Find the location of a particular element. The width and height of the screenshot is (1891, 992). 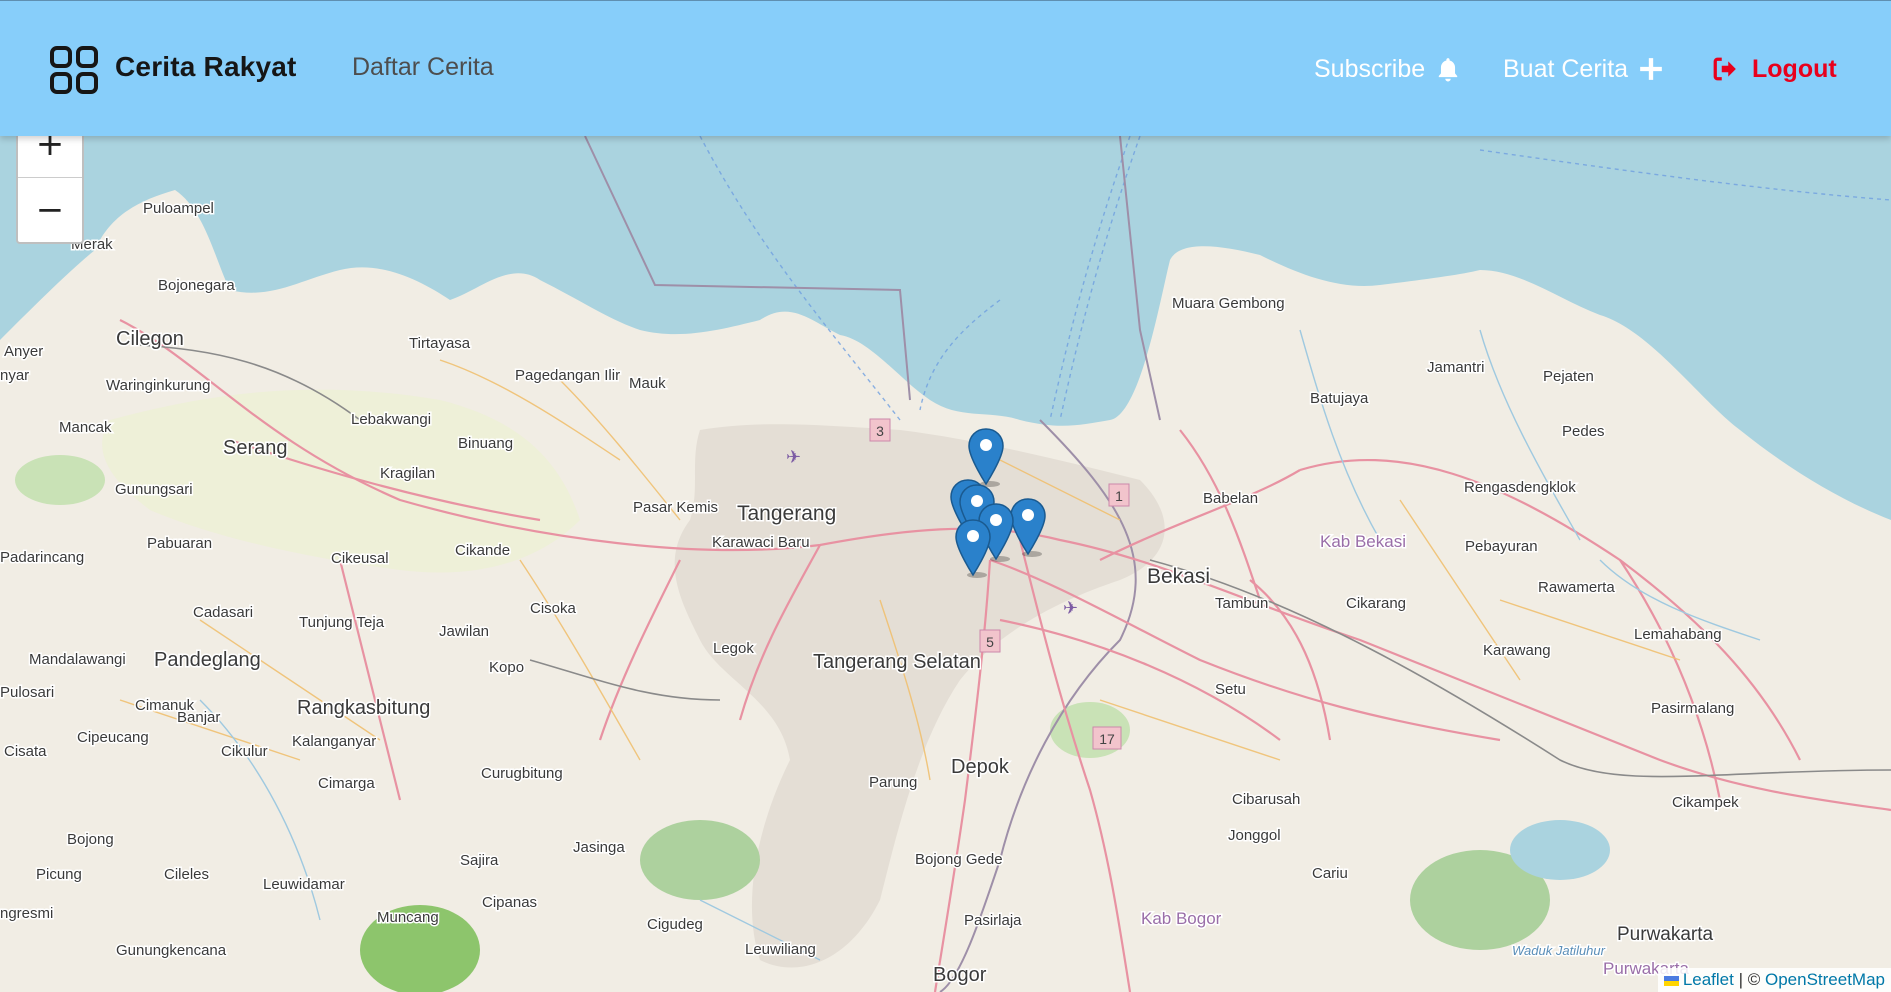

shield-5: 5 is located at coordinates (990, 642).